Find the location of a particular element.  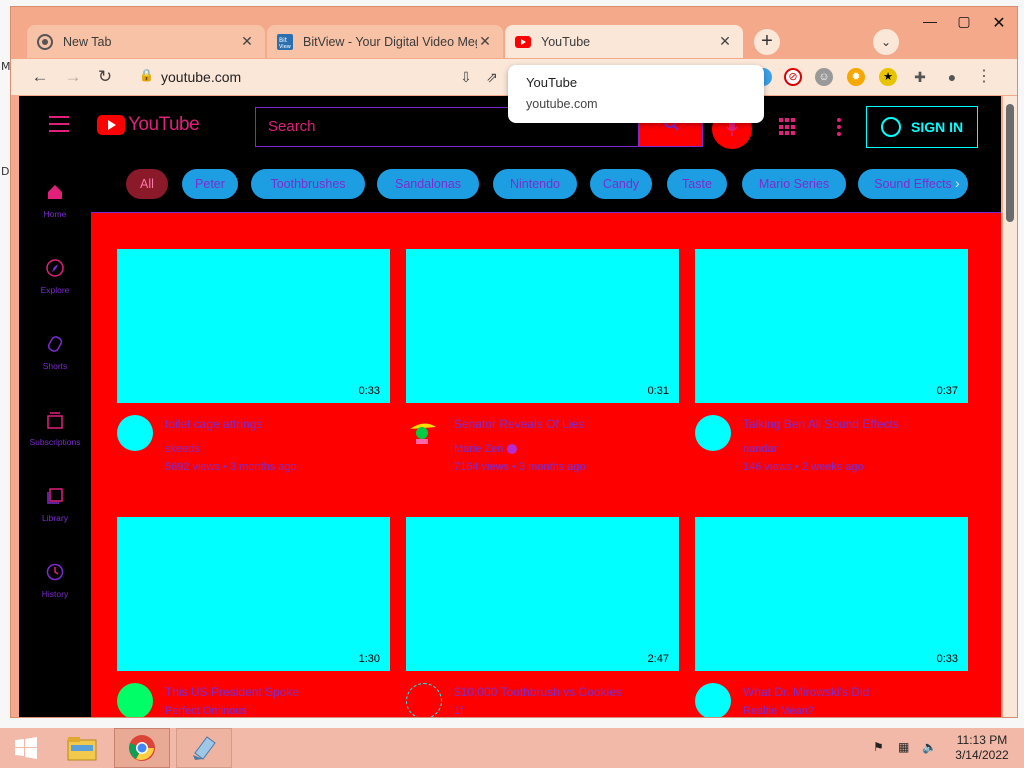

tab-title: BitView - Your Digital Video Meg is located at coordinates (390, 41).